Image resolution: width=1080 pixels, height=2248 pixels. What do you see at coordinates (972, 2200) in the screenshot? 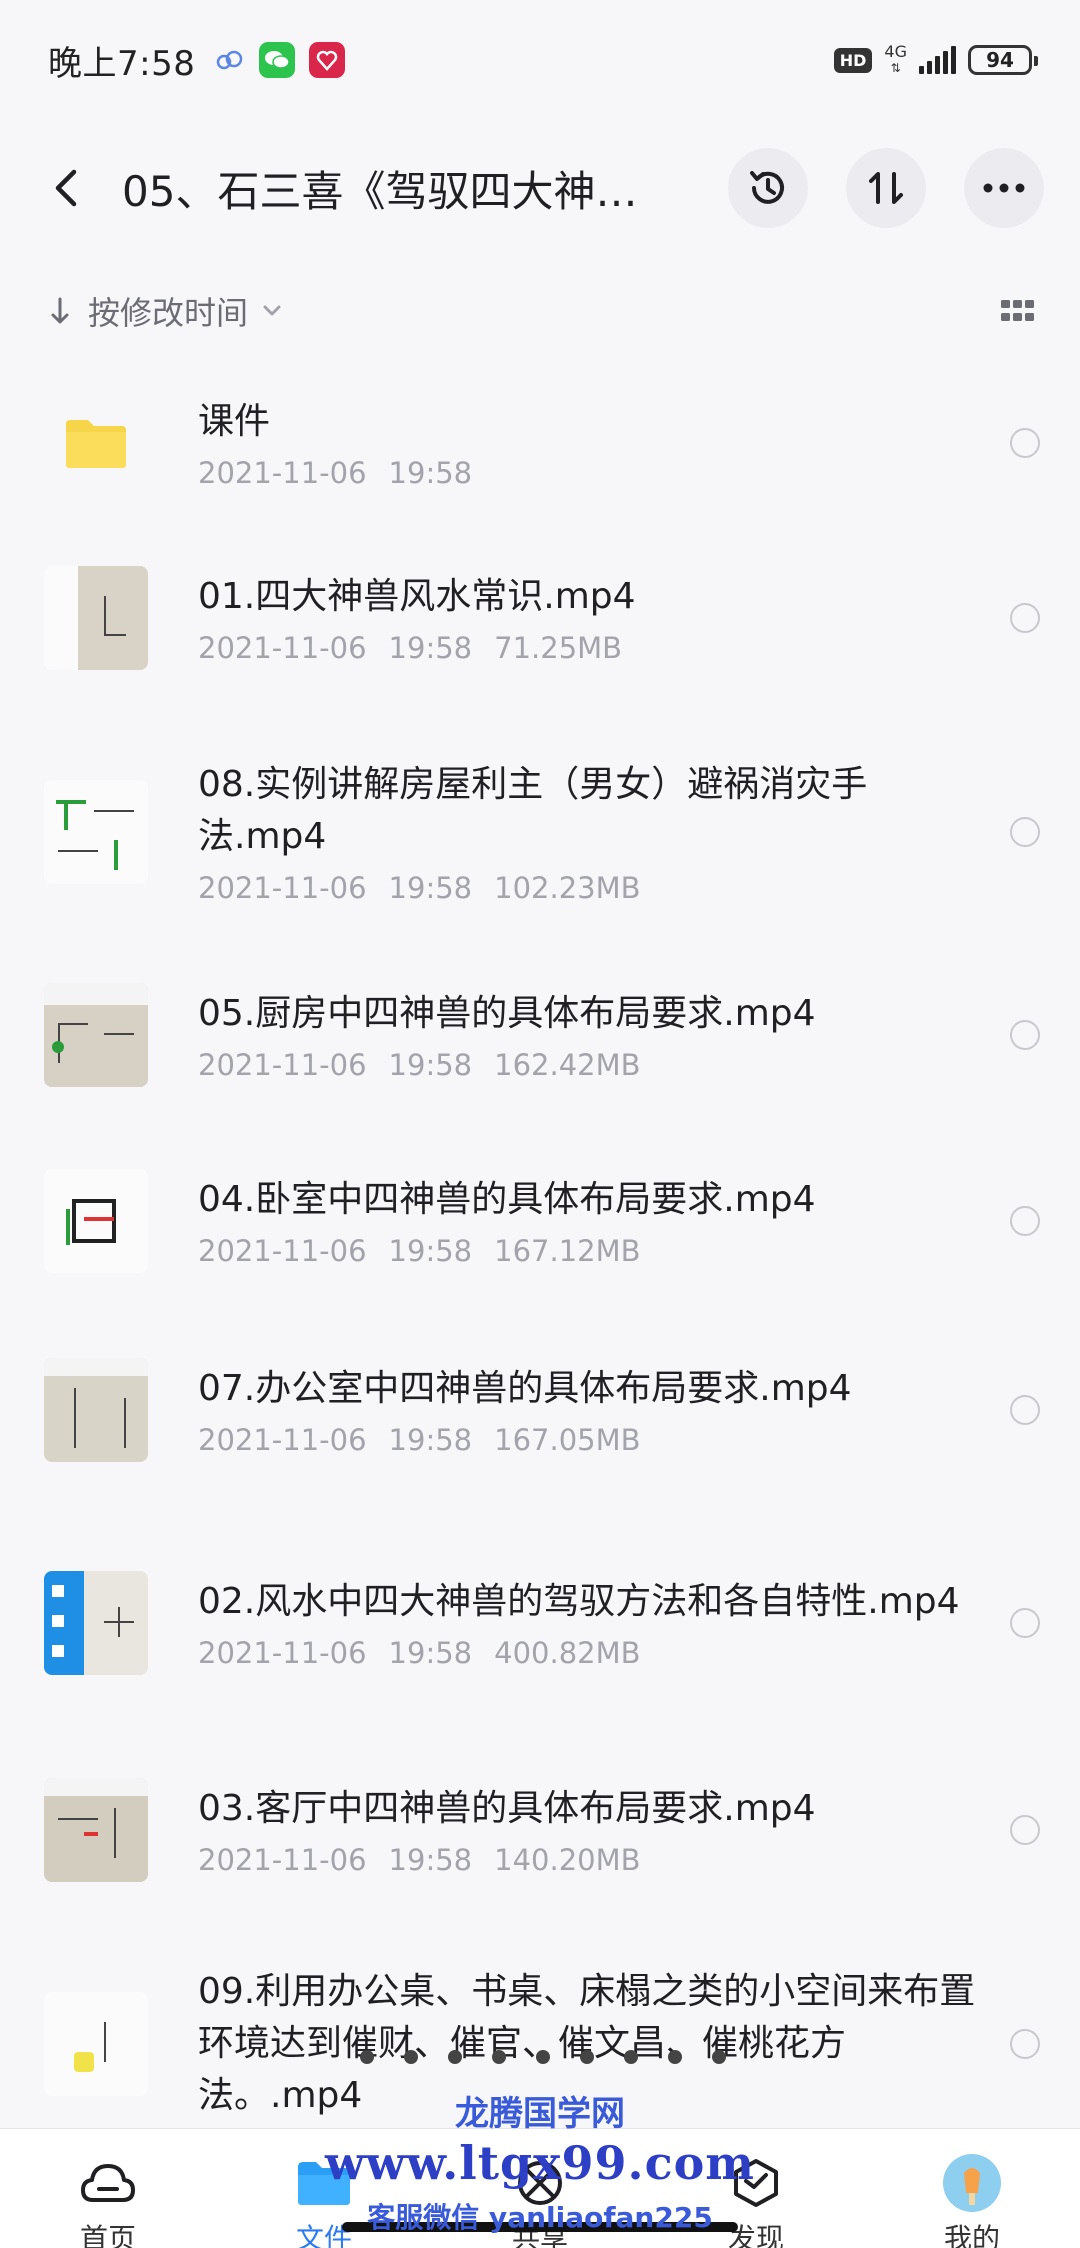
I see `nav-mine: 我的` at bounding box center [972, 2200].